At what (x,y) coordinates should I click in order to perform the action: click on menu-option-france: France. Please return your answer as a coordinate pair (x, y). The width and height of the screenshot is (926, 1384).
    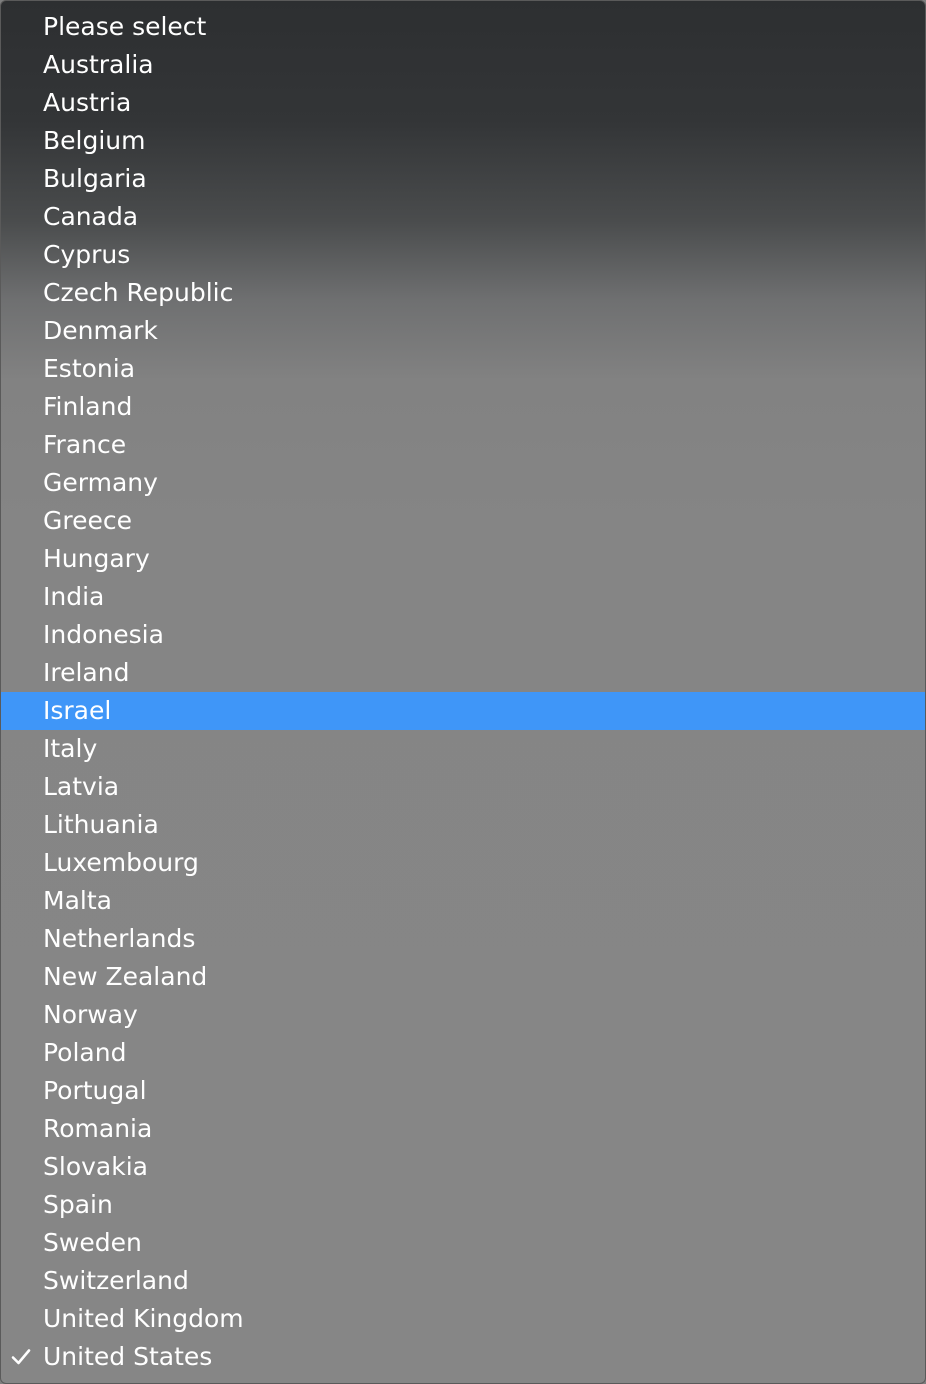
    Looking at the image, I should click on (463, 445).